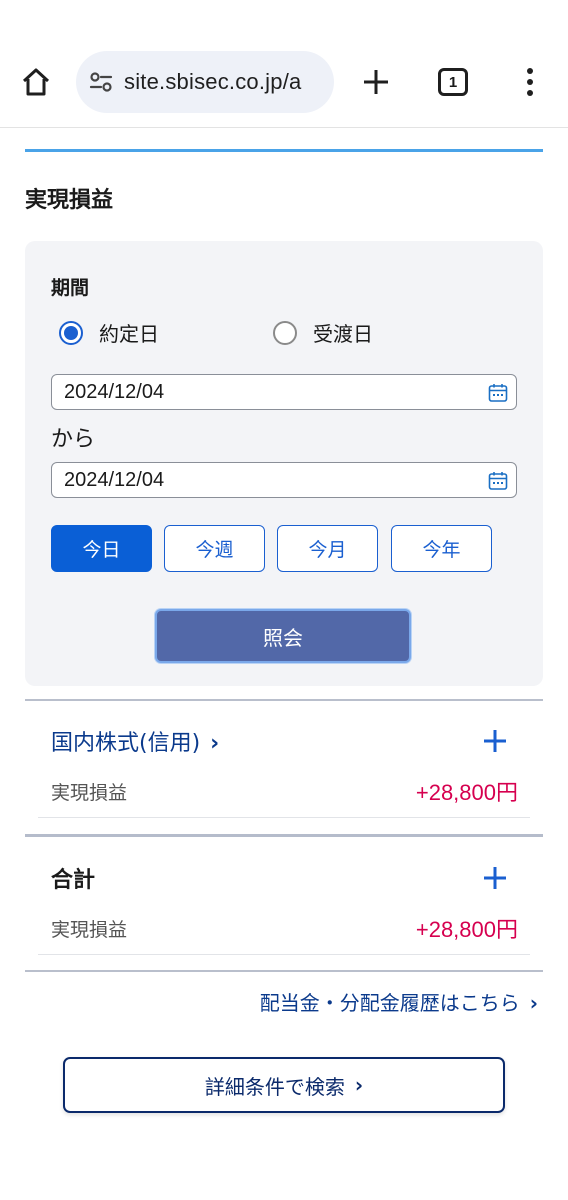  Describe the element at coordinates (70, 288) in the screenshot. I see `period-label: 期間` at that location.